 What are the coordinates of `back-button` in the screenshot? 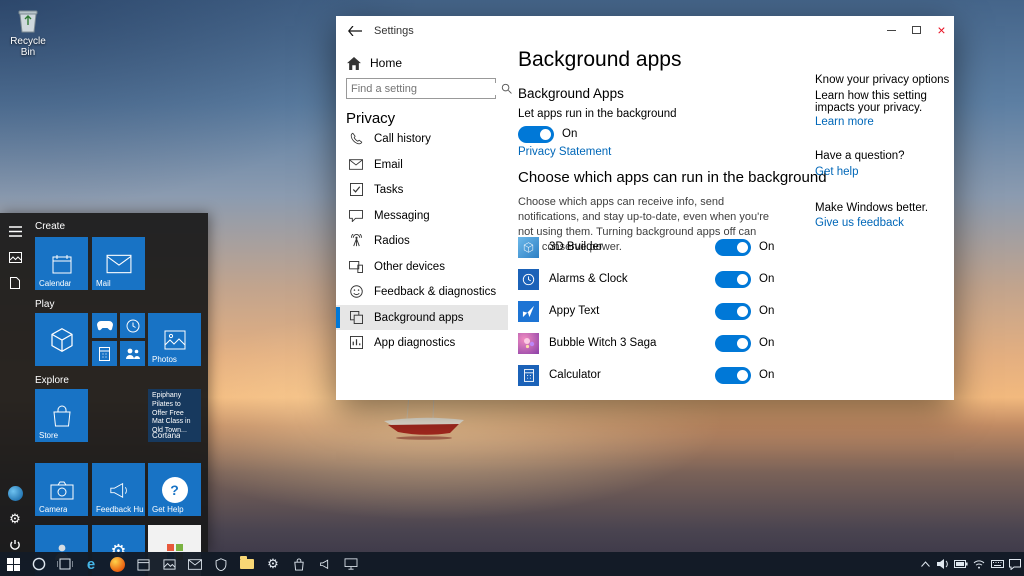 It's located at (355, 31).